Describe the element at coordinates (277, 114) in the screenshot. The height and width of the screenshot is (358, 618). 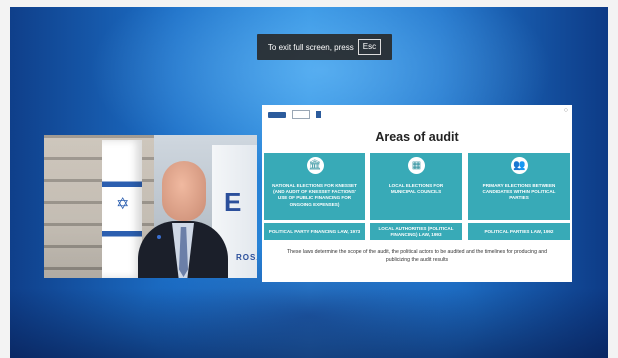
I see `state-comptroller-logo` at that location.